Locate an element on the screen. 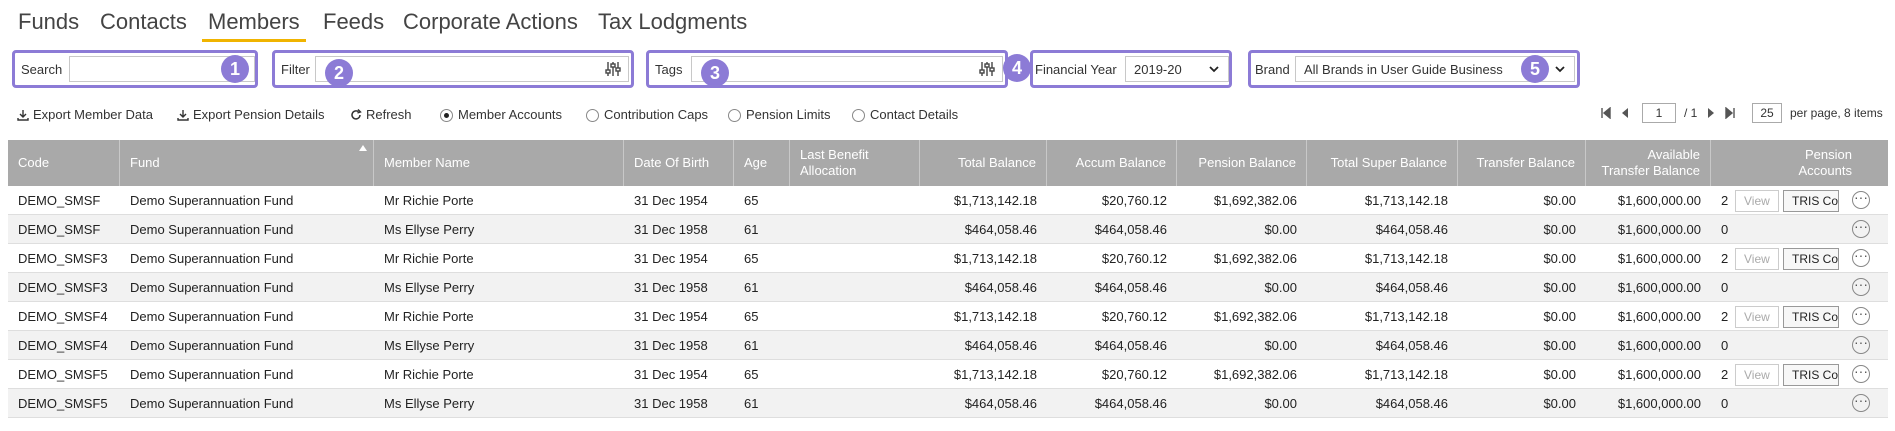 The image size is (1895, 431). col-header-fund: Fund is located at coordinates (247, 163).